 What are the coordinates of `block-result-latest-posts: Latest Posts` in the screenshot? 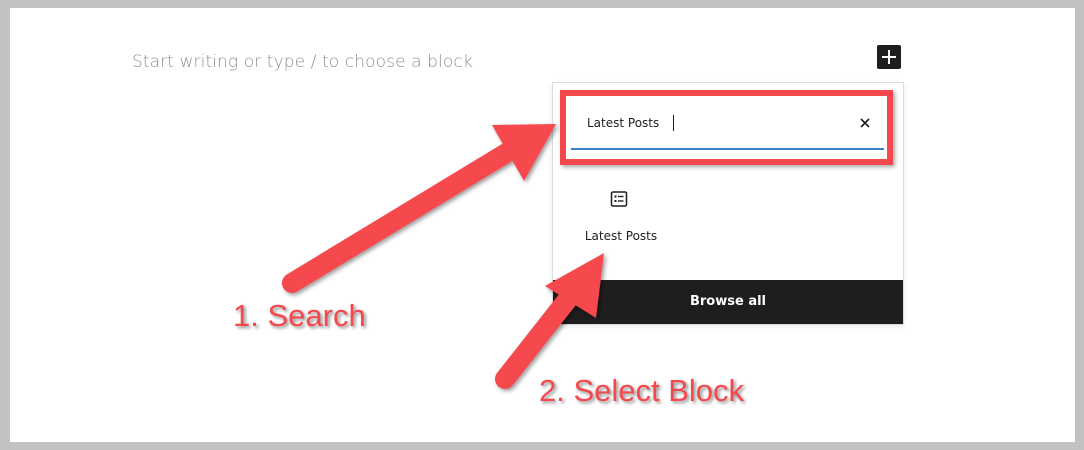 It's located at (621, 219).